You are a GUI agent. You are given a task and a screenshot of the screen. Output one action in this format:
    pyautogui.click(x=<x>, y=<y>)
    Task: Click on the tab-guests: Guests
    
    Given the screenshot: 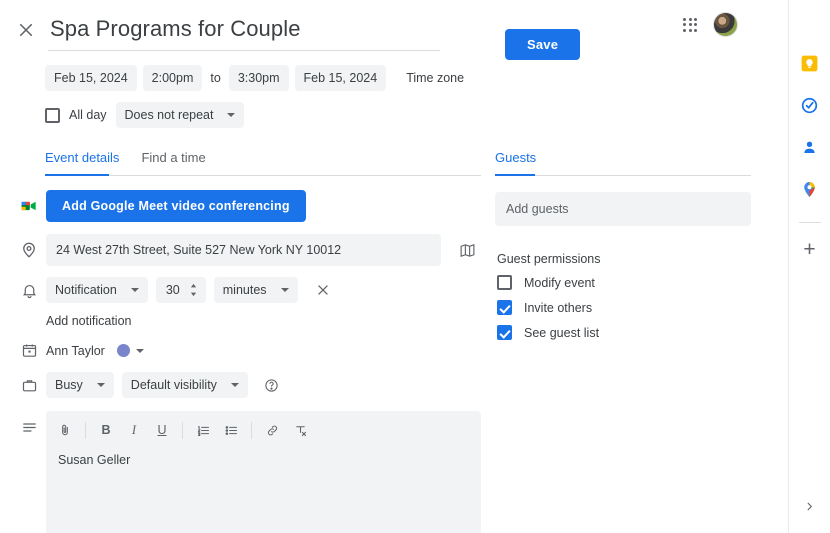 What is the action you would take?
    pyautogui.click(x=515, y=163)
    